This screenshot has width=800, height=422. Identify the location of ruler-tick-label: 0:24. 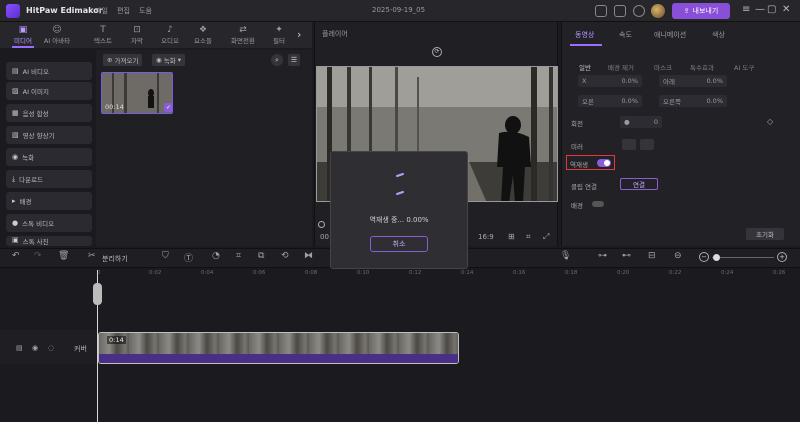
(727, 273).